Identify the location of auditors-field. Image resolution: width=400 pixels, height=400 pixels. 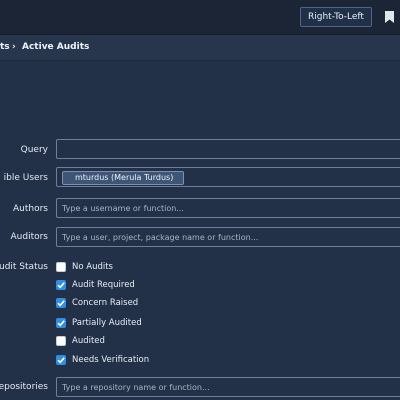
(228, 237).